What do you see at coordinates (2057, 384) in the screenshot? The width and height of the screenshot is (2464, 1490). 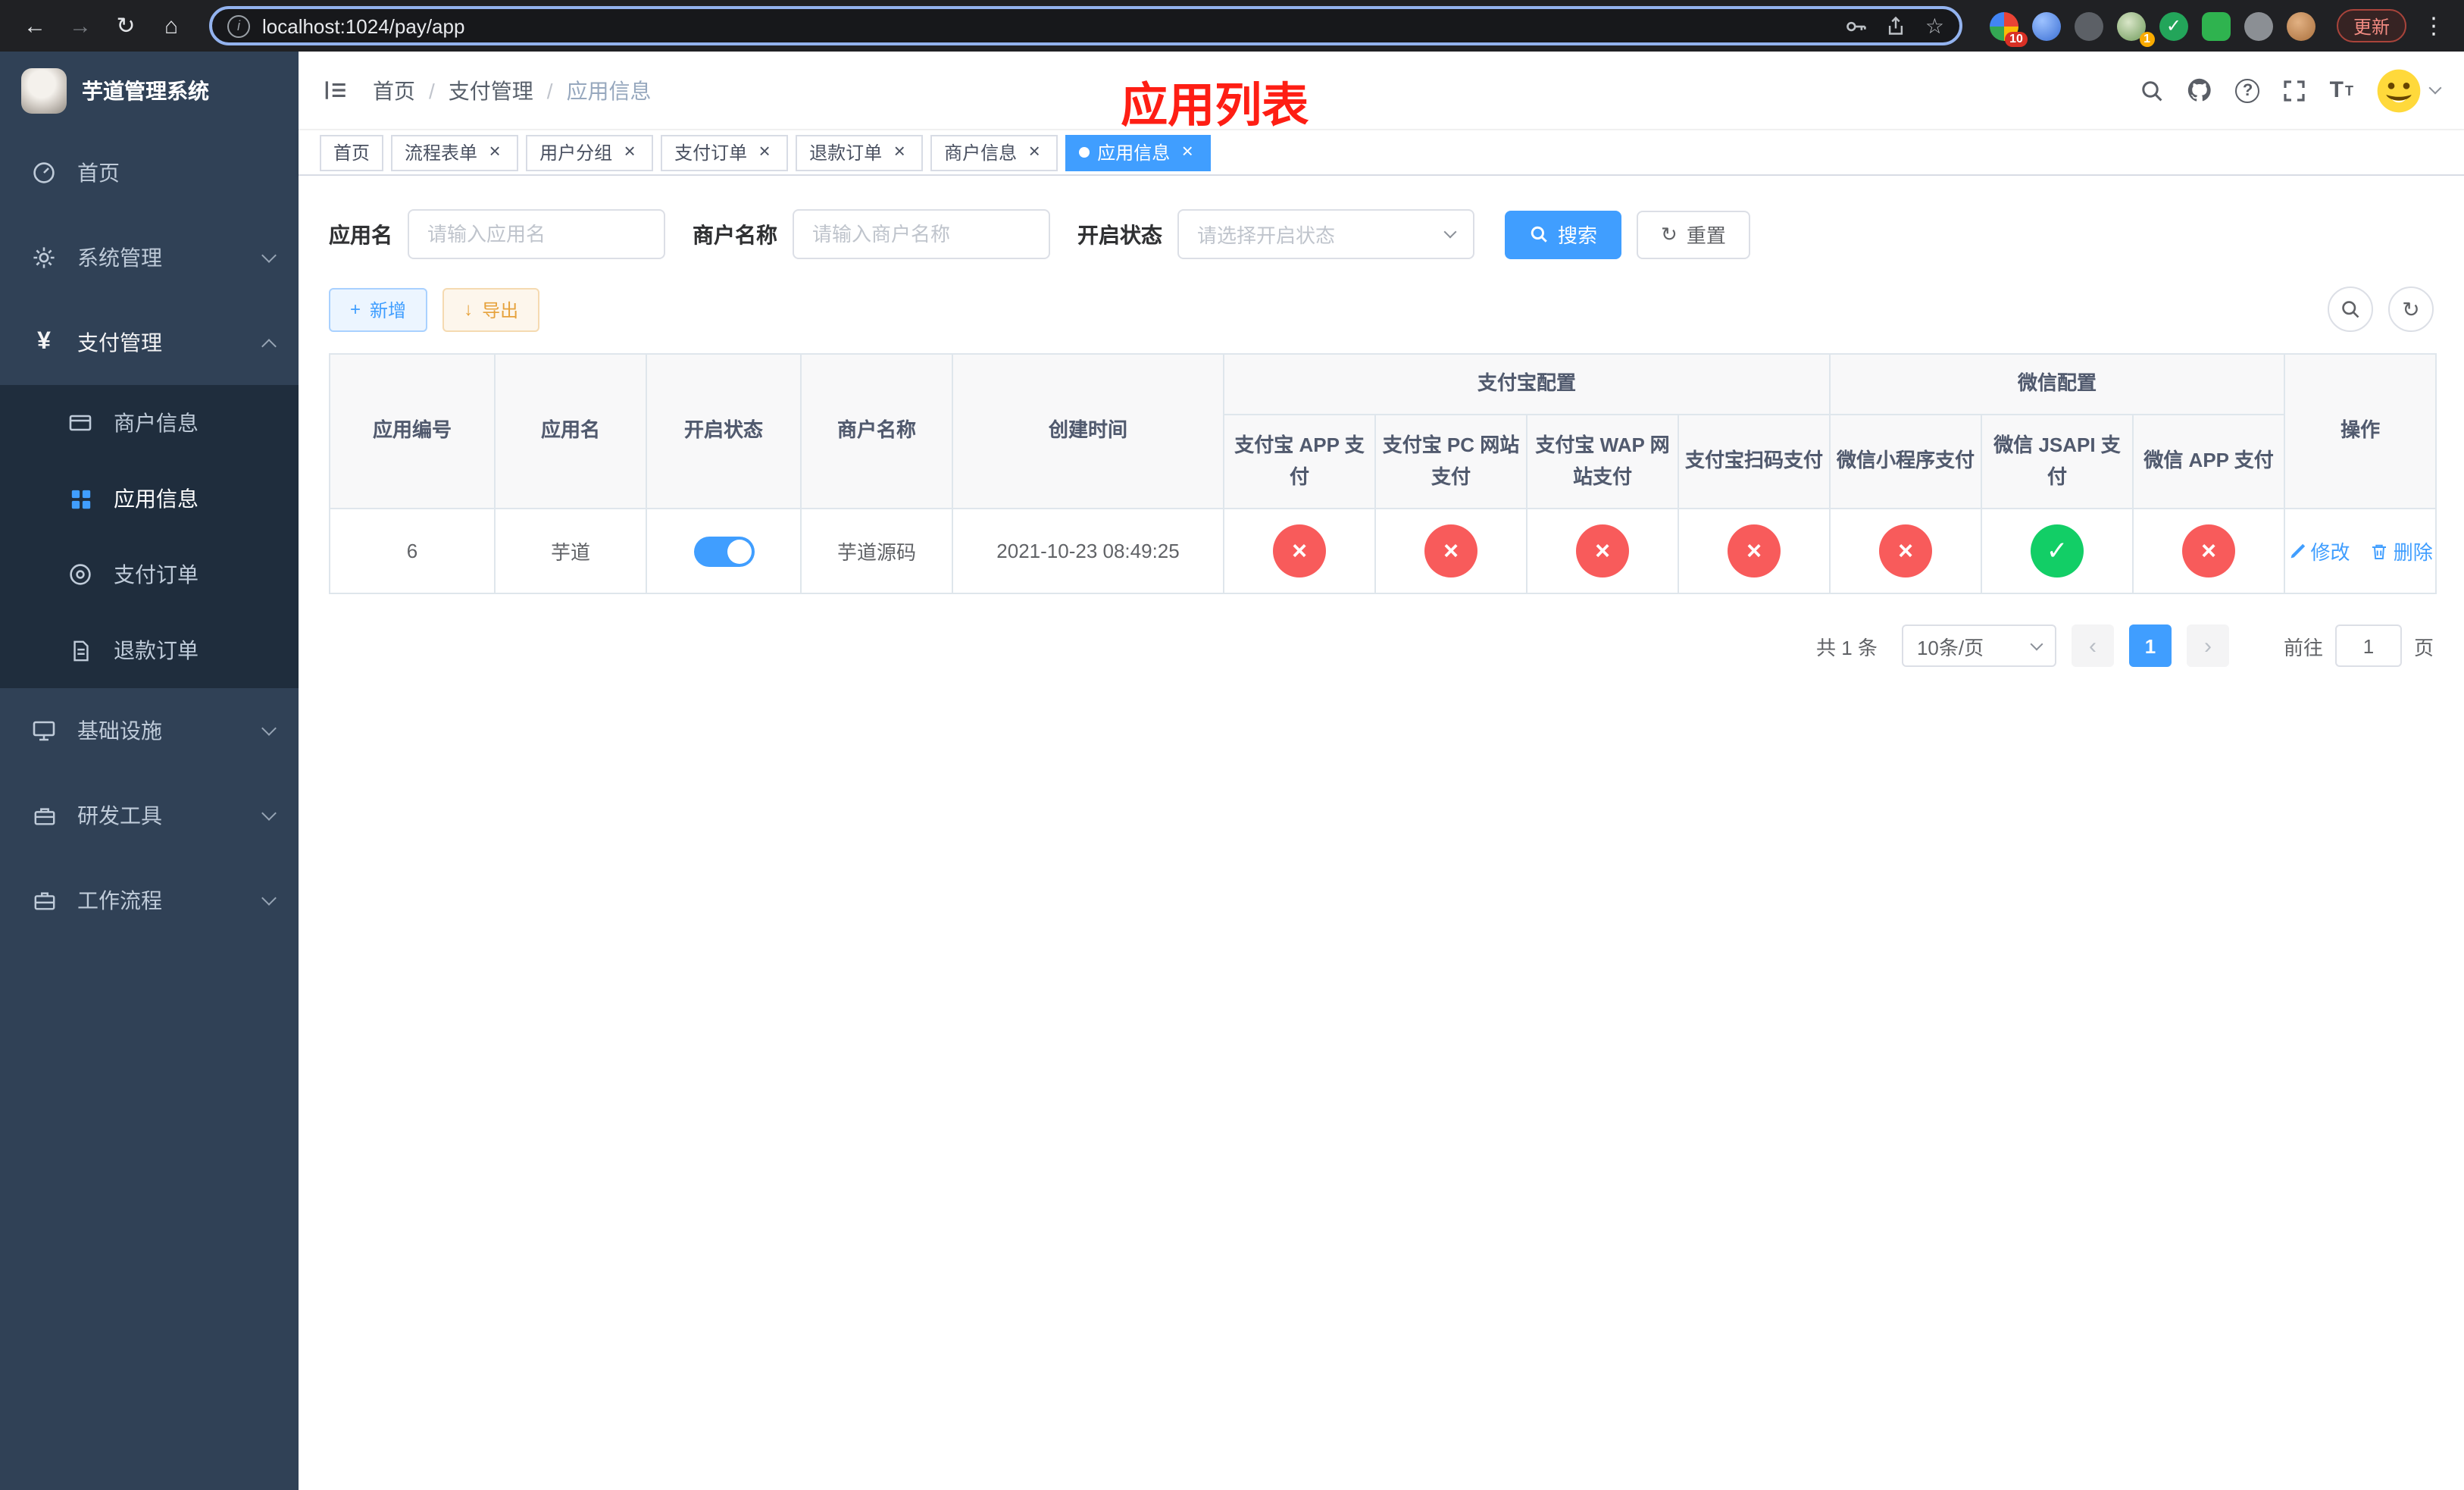 I see `group-wechat-config: 微信配置` at bounding box center [2057, 384].